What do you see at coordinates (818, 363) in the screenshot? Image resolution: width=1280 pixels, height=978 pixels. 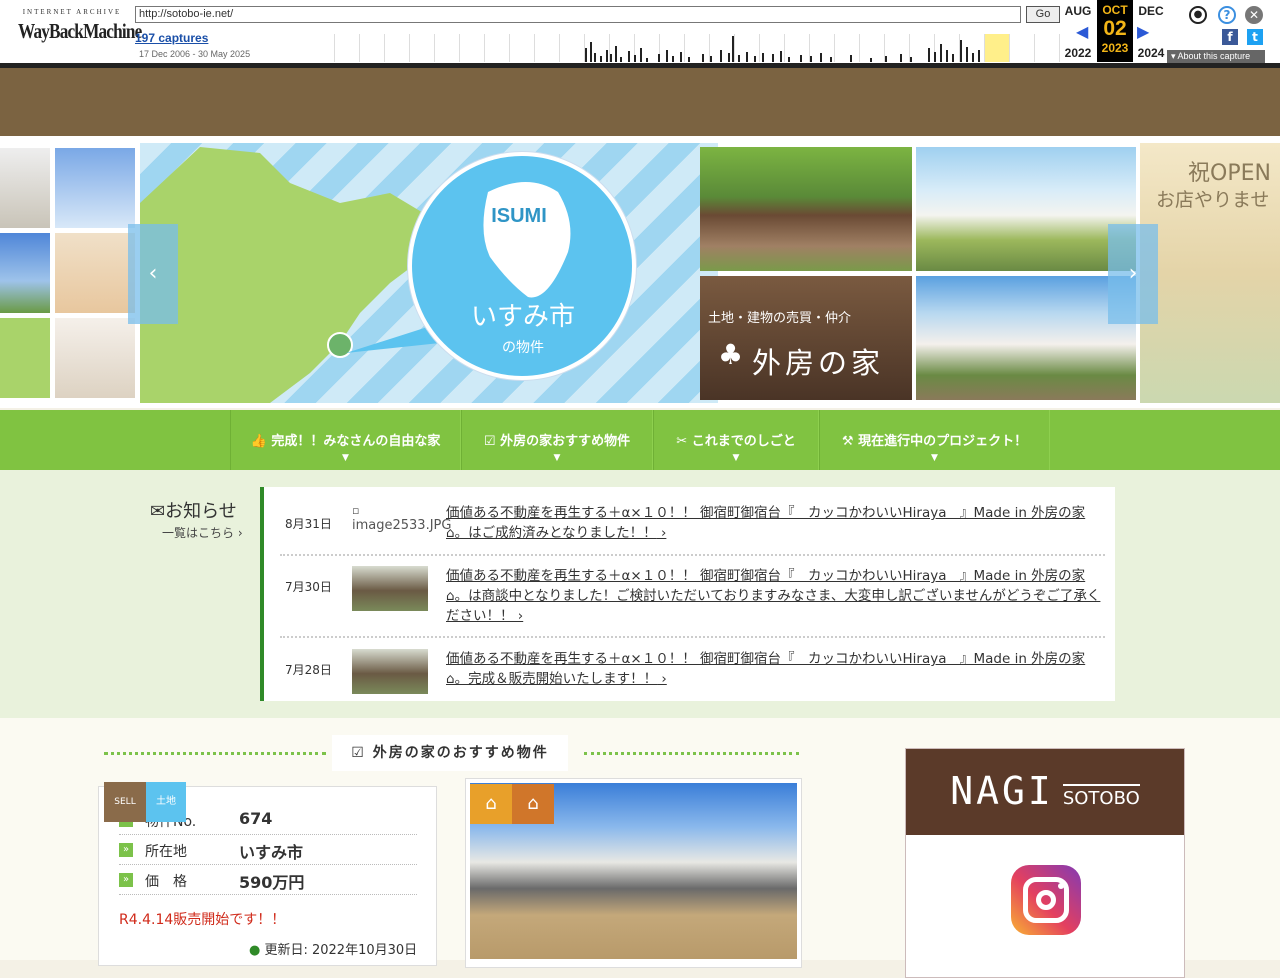 I see `brand-name: 外房の家` at bounding box center [818, 363].